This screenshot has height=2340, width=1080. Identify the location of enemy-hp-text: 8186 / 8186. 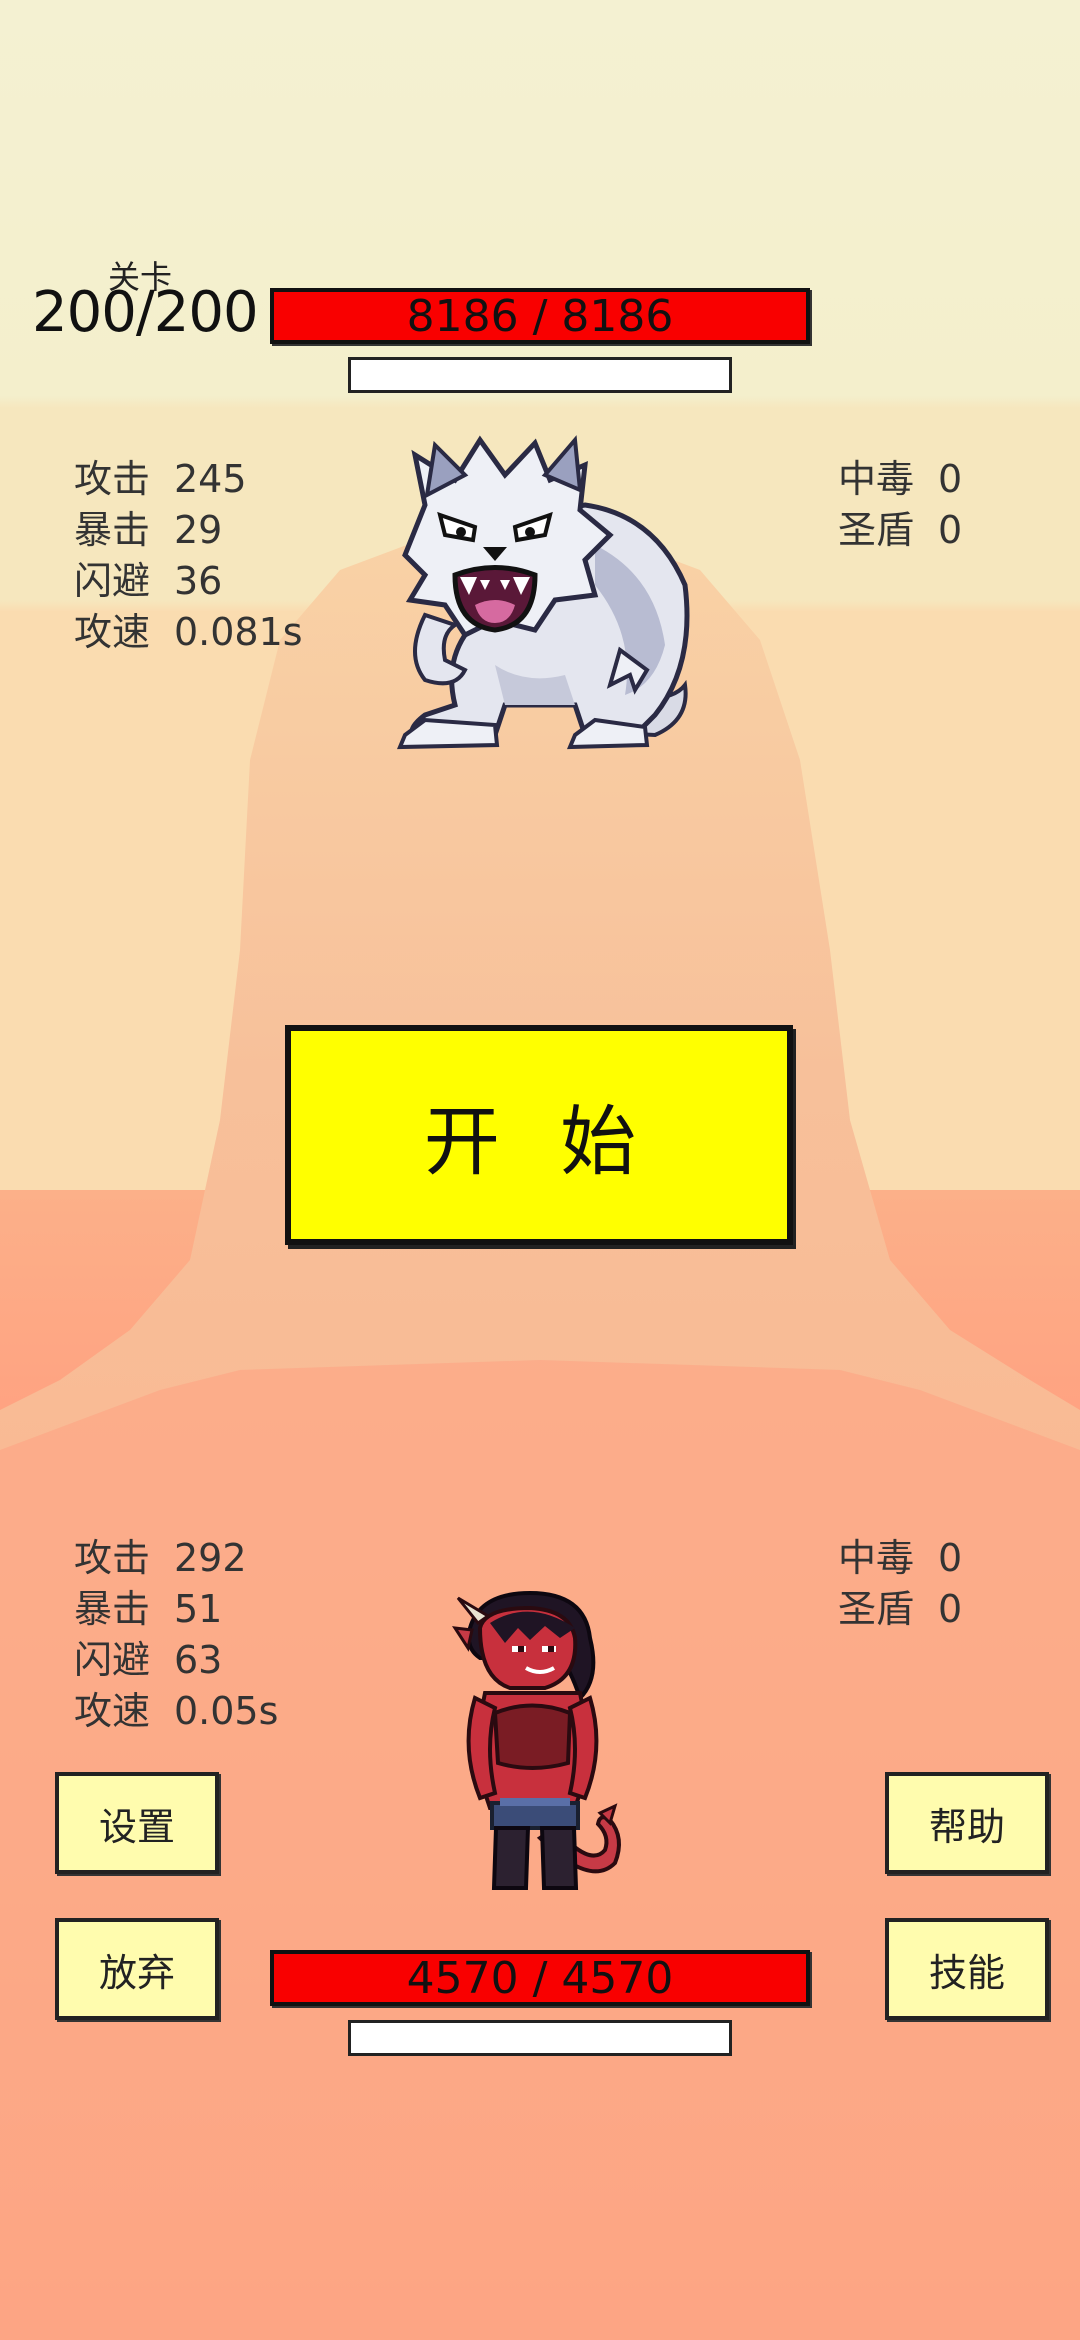
(540, 316).